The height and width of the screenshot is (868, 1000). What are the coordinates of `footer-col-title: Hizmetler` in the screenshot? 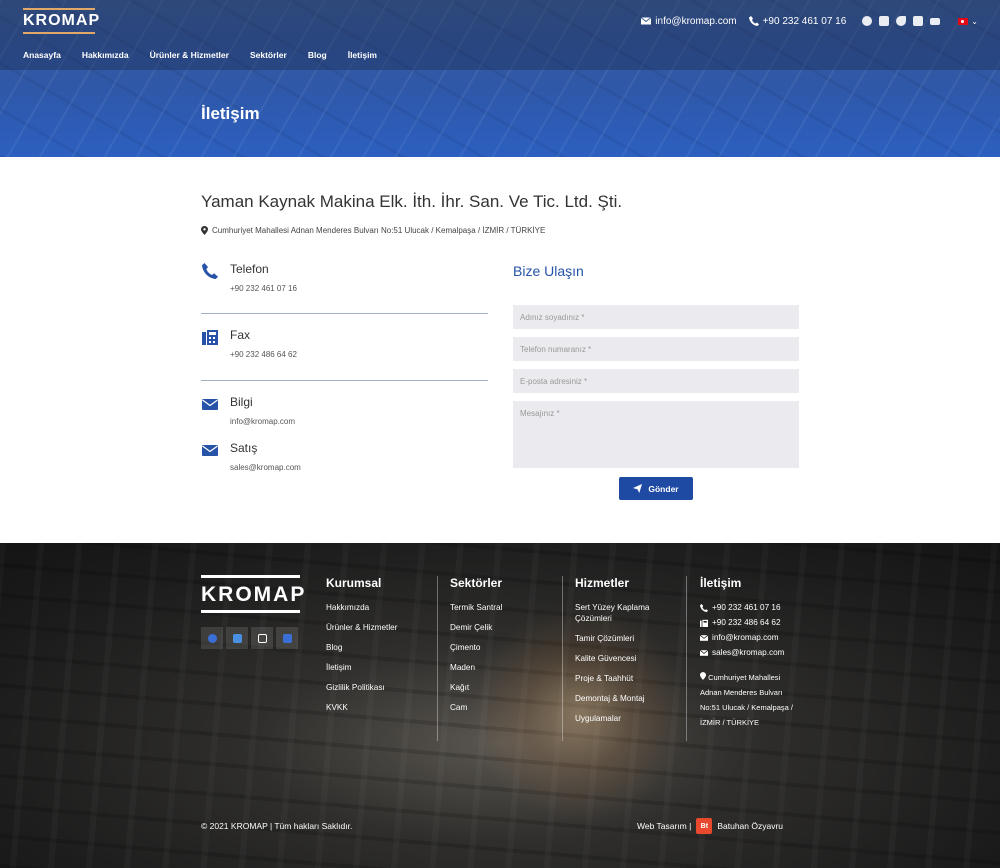 It's located at (602, 583).